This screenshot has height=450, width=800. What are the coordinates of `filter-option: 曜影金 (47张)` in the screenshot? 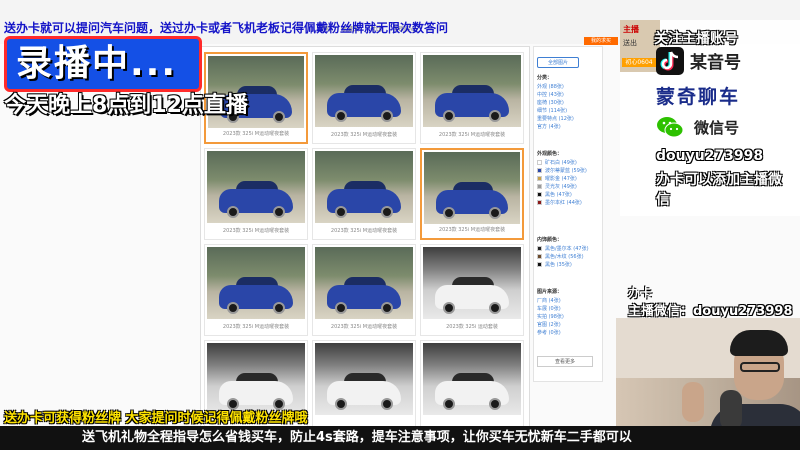 It's located at (562, 179).